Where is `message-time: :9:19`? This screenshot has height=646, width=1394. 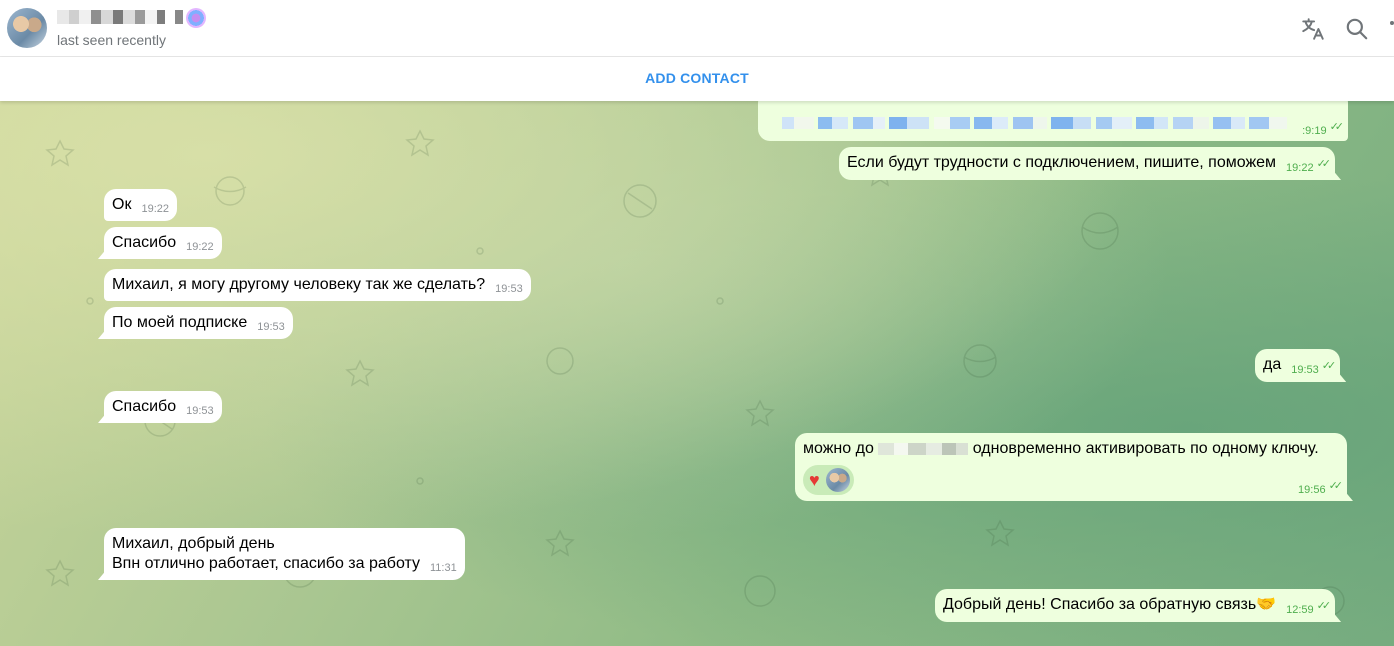
message-time: :9:19 is located at coordinates (1314, 131).